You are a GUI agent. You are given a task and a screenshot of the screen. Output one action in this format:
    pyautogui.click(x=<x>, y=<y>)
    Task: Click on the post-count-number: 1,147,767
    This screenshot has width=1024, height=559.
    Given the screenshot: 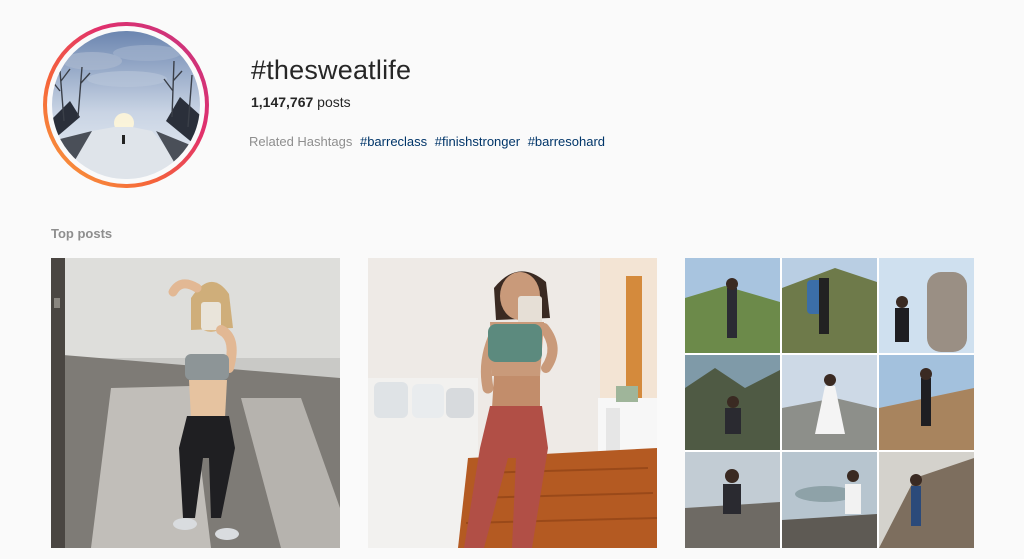 What is the action you would take?
    pyautogui.click(x=282, y=102)
    